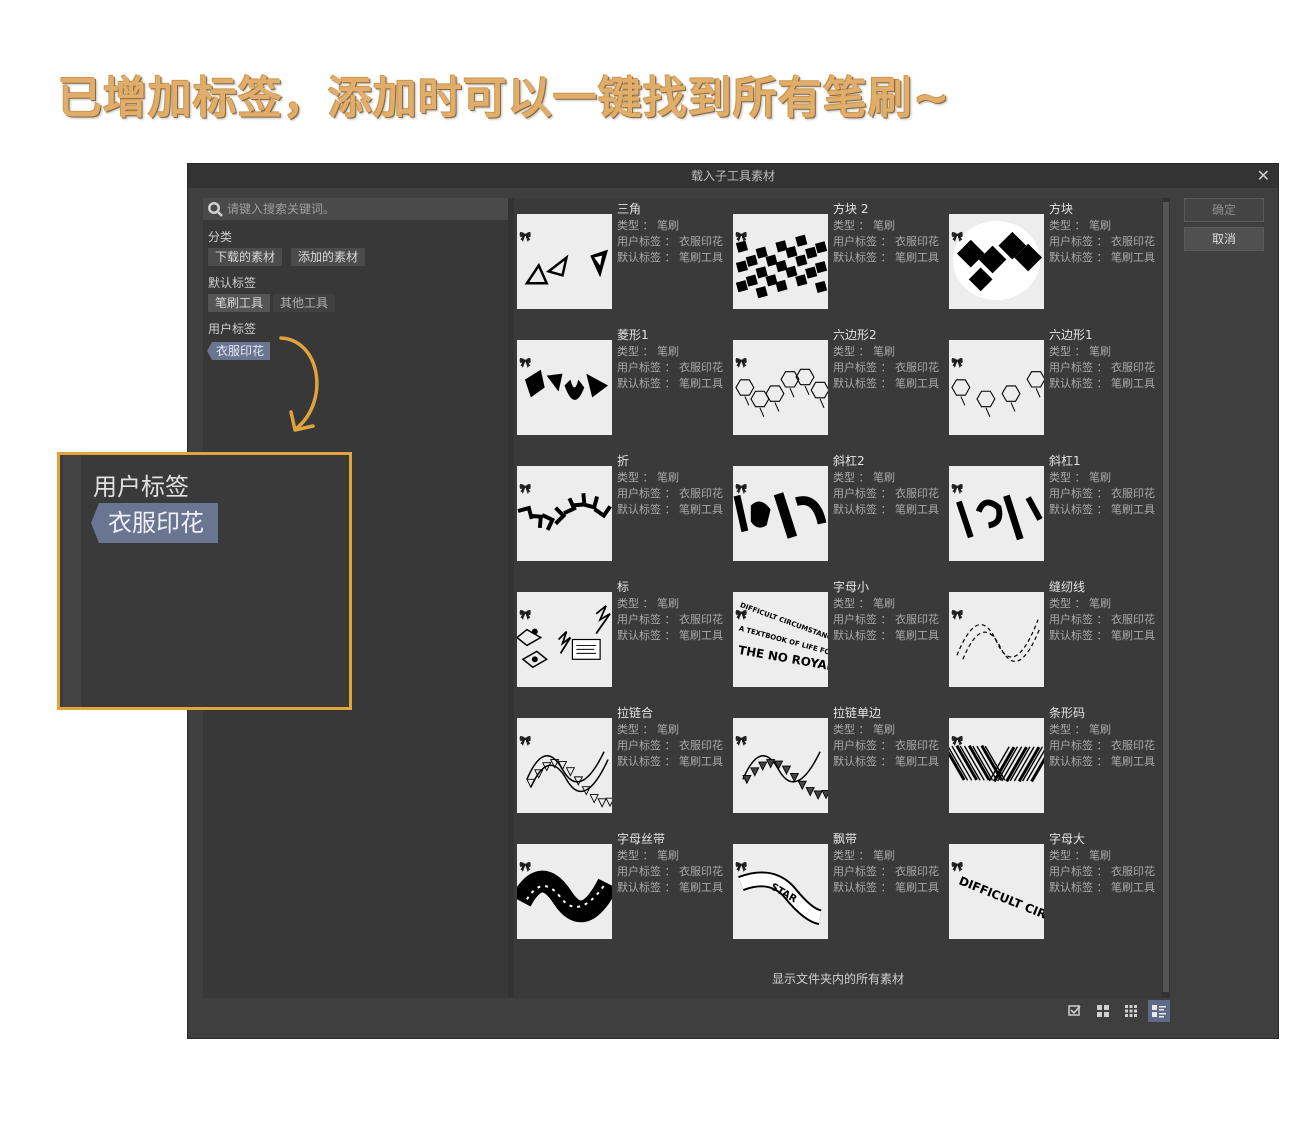 Image resolution: width=1300 pixels, height=1146 pixels. What do you see at coordinates (1071, 335) in the screenshot?
I see `material-name: 六边形1` at bounding box center [1071, 335].